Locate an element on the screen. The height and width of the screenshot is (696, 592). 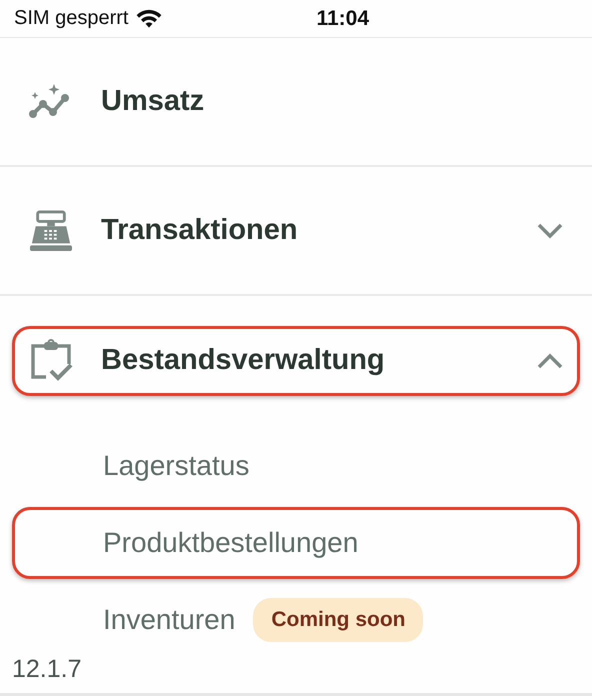
menu-item: Transaktionen is located at coordinates (296, 231).